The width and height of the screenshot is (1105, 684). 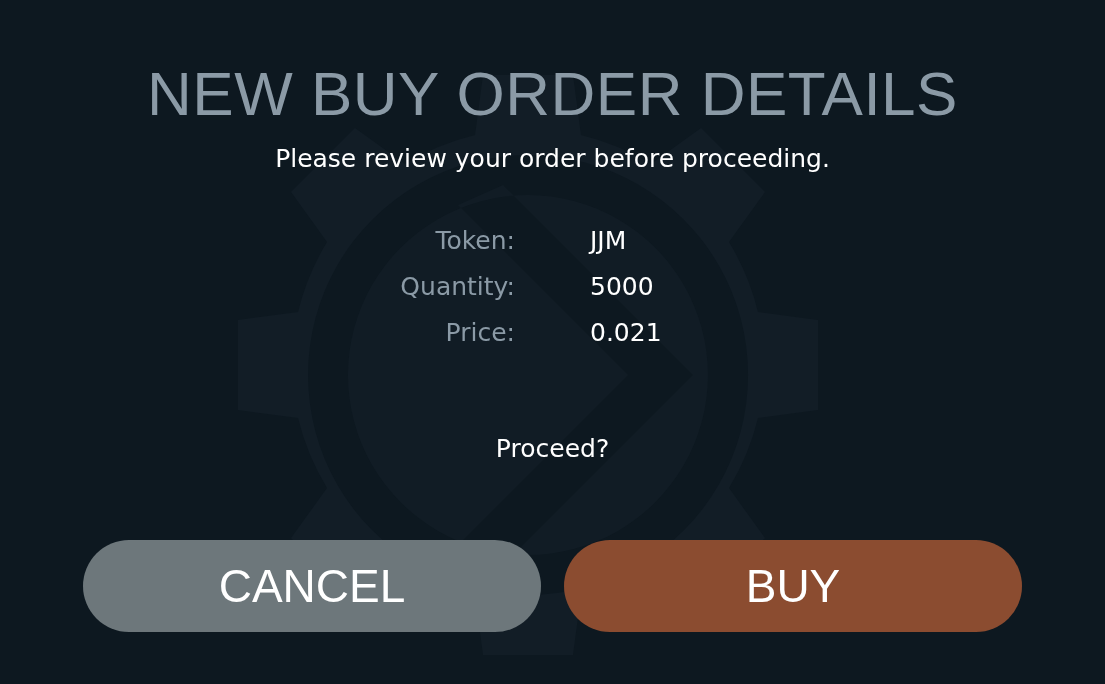 I want to click on detail-value: 0.021, so click(x=626, y=333).